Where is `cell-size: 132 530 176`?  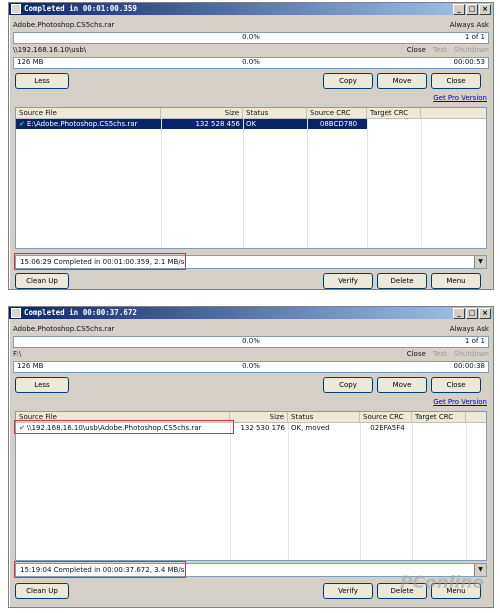
cell-size: 132 530 176 is located at coordinates (262, 428).